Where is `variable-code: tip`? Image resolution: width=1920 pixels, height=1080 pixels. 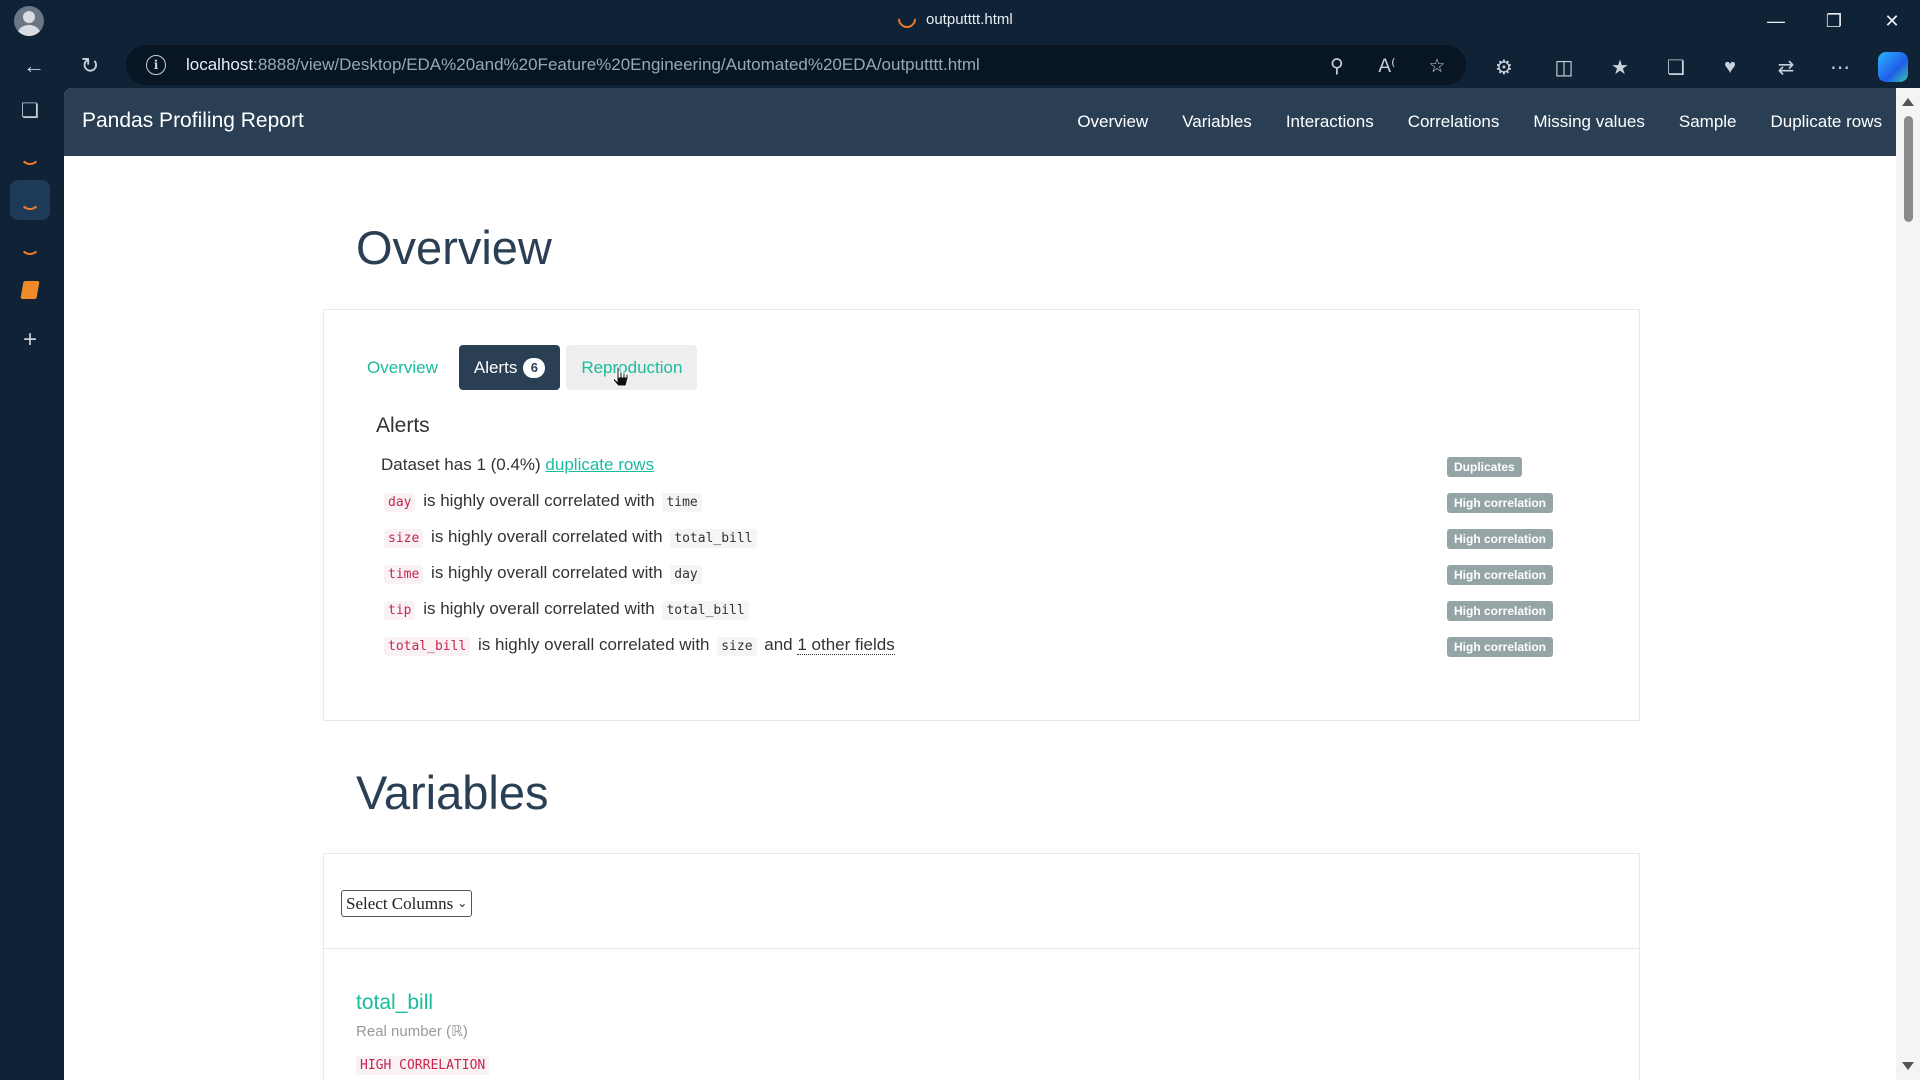
variable-code: tip is located at coordinates (400, 610).